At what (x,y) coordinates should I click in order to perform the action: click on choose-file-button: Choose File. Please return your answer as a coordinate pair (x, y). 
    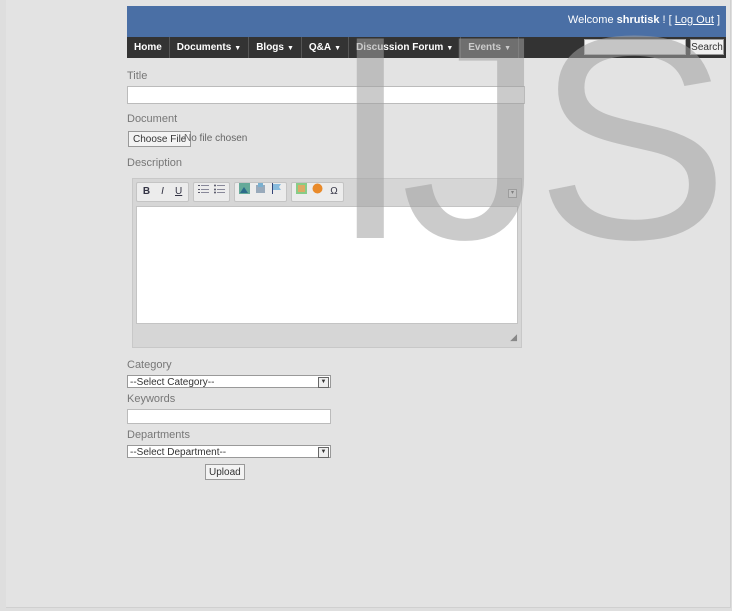
    Looking at the image, I should click on (160, 139).